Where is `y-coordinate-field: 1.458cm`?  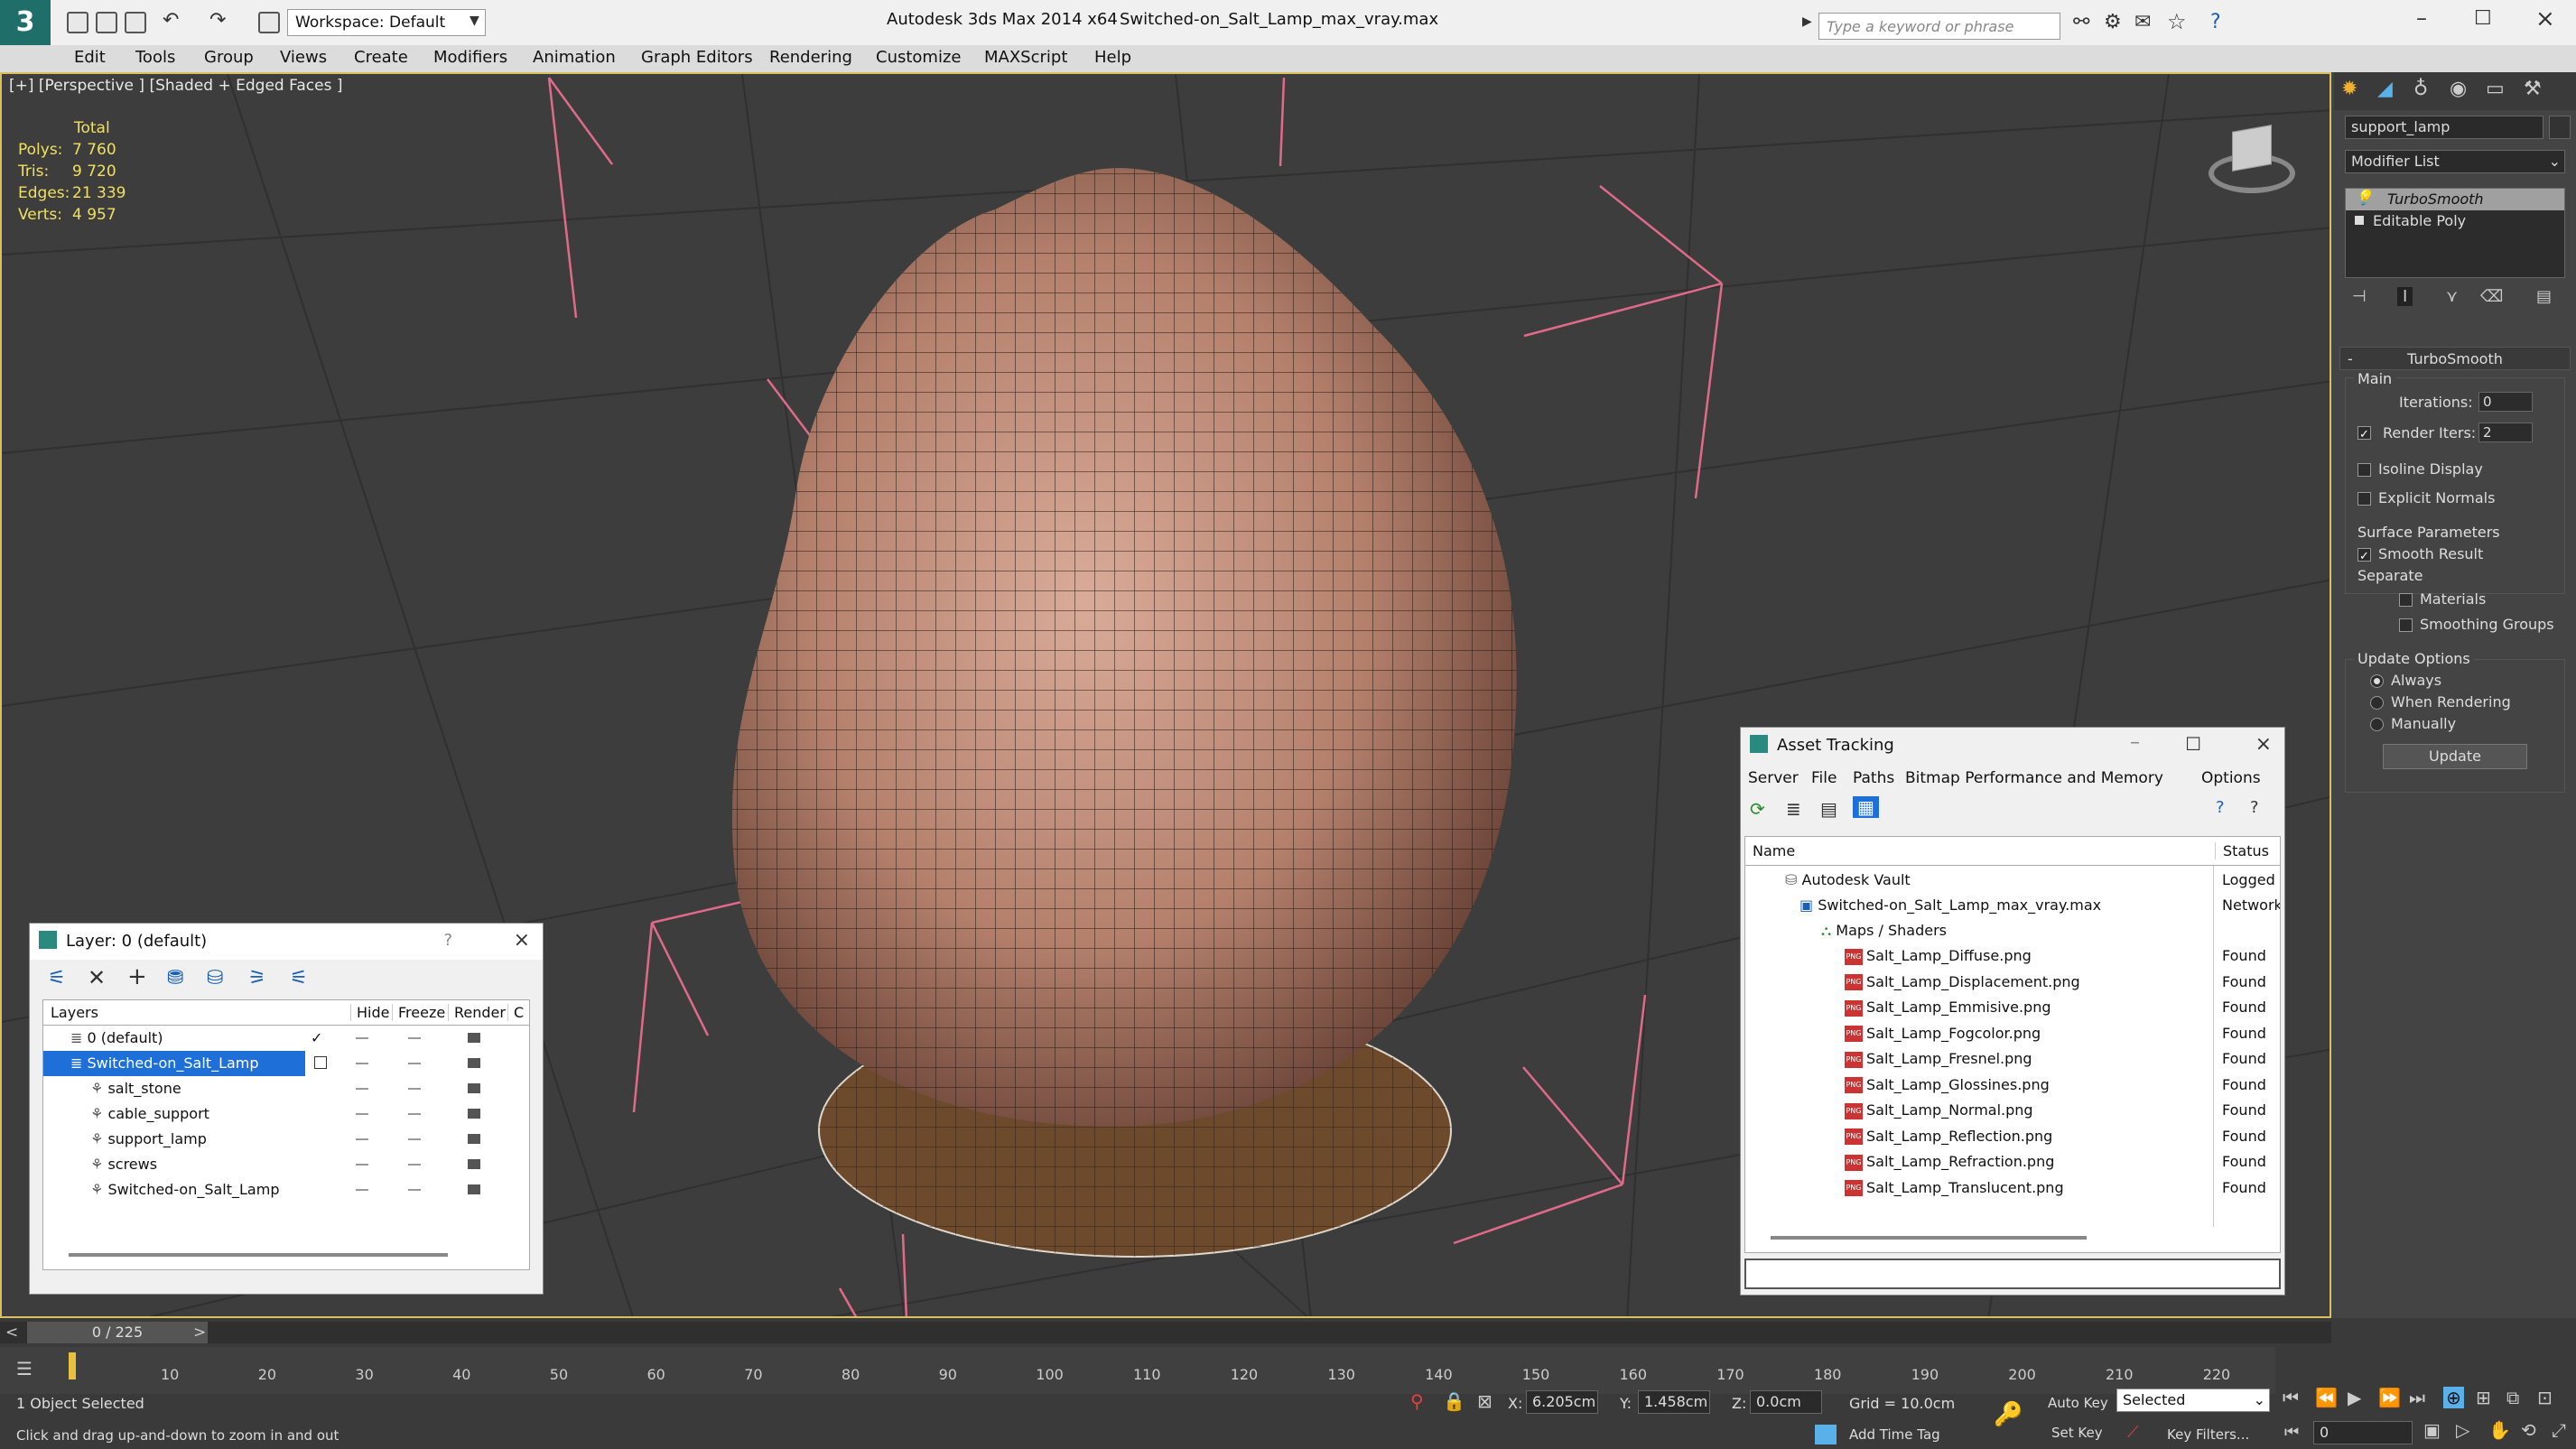
y-coordinate-field: 1.458cm is located at coordinates (1674, 1402).